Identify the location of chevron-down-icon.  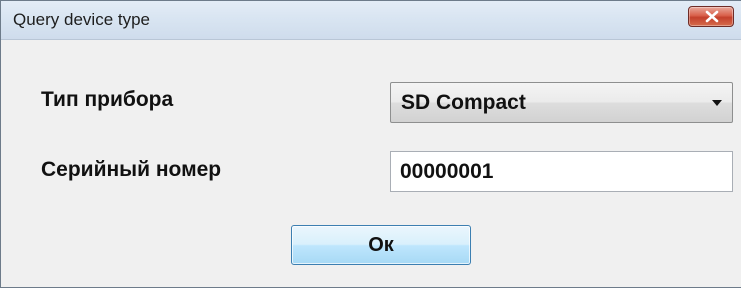
(717, 103).